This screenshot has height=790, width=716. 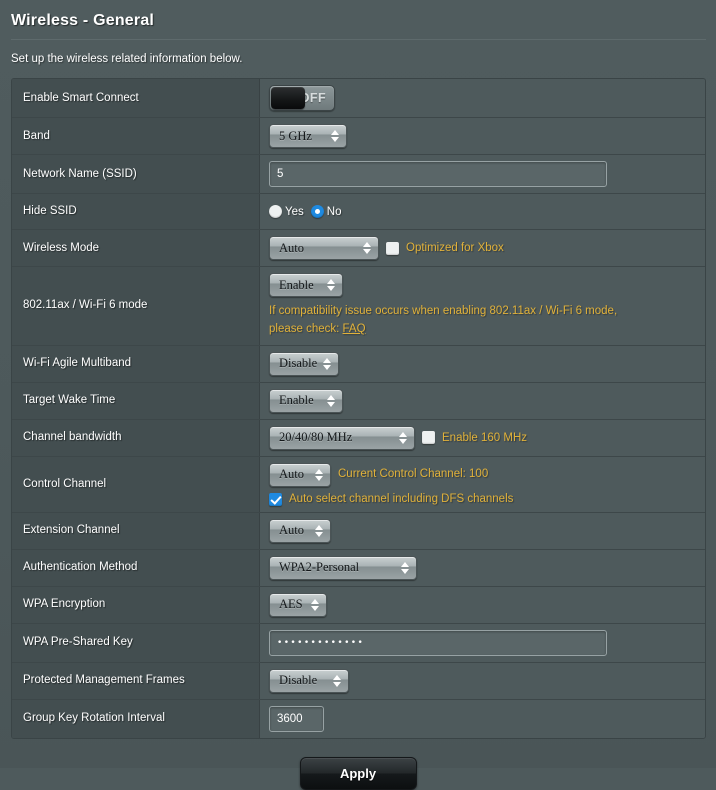 What do you see at coordinates (136, 248) in the screenshot?
I see `label-wireless-mode: Wireless Mode` at bounding box center [136, 248].